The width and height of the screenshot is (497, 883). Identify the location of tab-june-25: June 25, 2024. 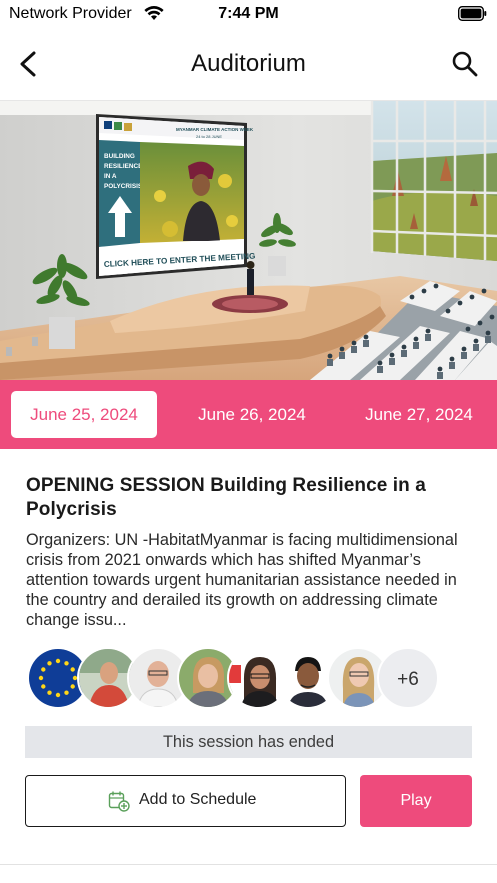
(84, 414).